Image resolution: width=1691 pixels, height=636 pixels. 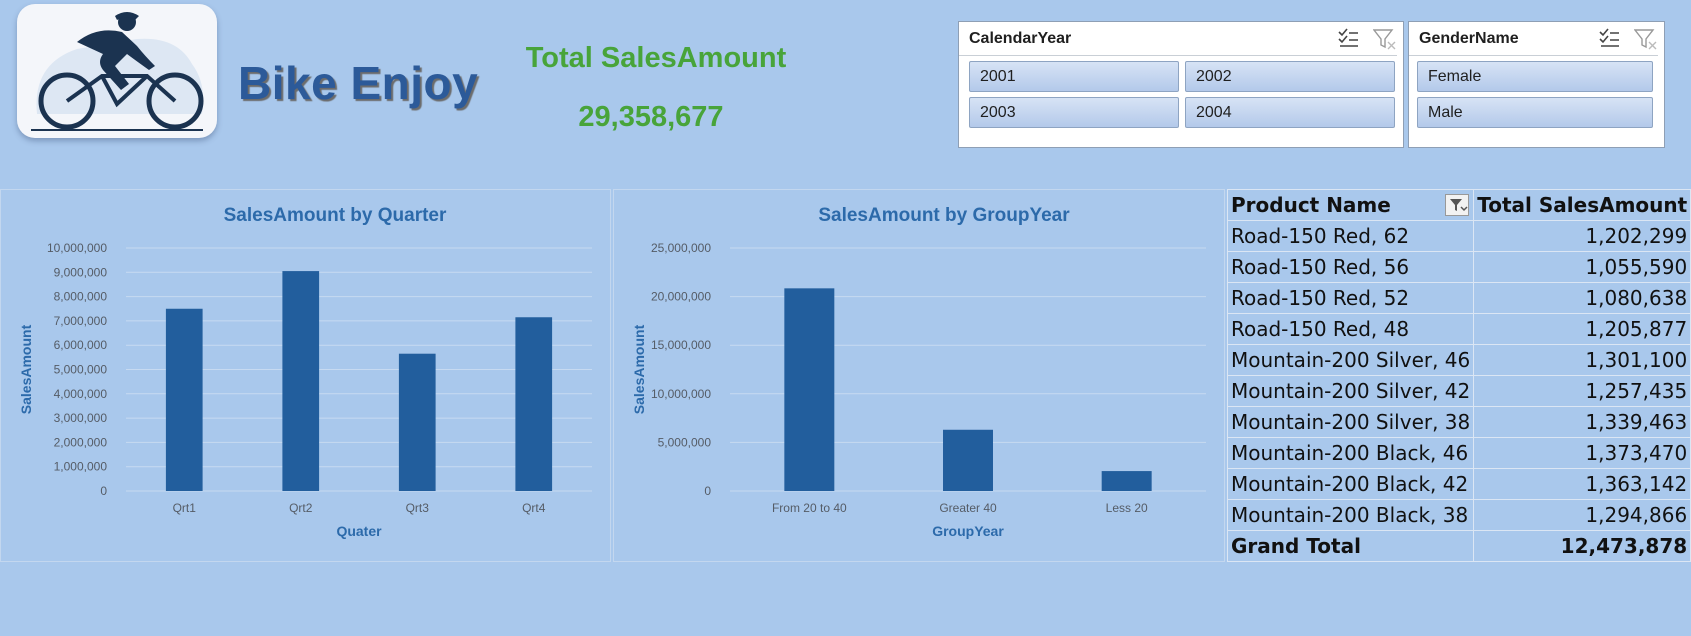 I want to click on y-tick-label: 9,000,000, so click(x=81, y=272).